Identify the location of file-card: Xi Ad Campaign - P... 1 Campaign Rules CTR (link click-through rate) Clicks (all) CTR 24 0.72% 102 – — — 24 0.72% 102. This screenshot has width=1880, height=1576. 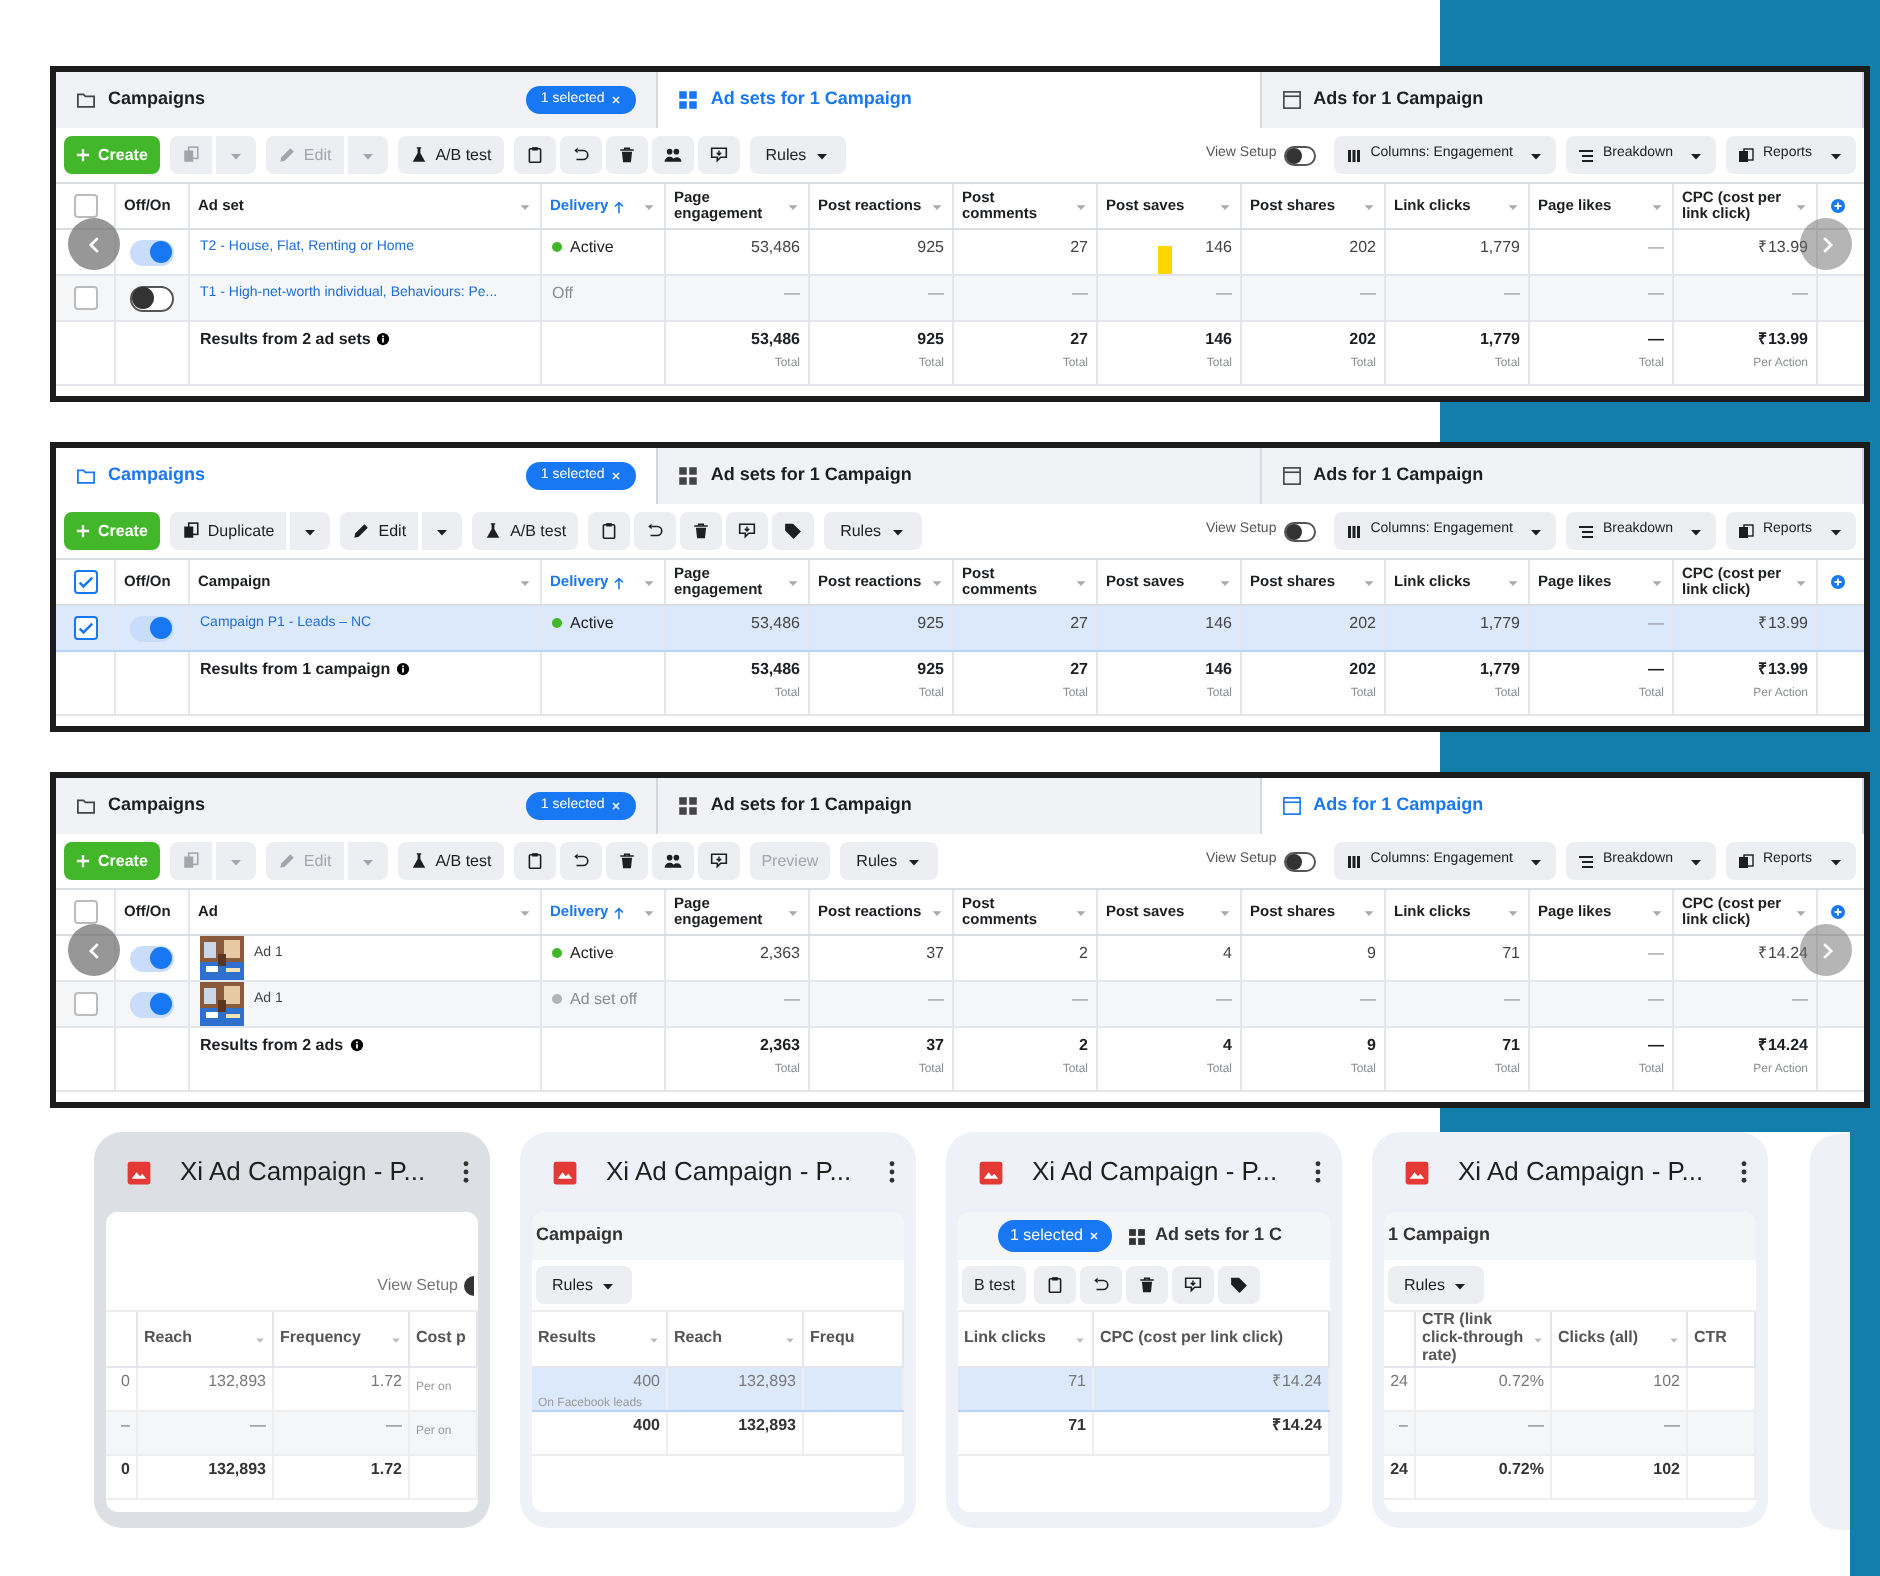
(1570, 1330).